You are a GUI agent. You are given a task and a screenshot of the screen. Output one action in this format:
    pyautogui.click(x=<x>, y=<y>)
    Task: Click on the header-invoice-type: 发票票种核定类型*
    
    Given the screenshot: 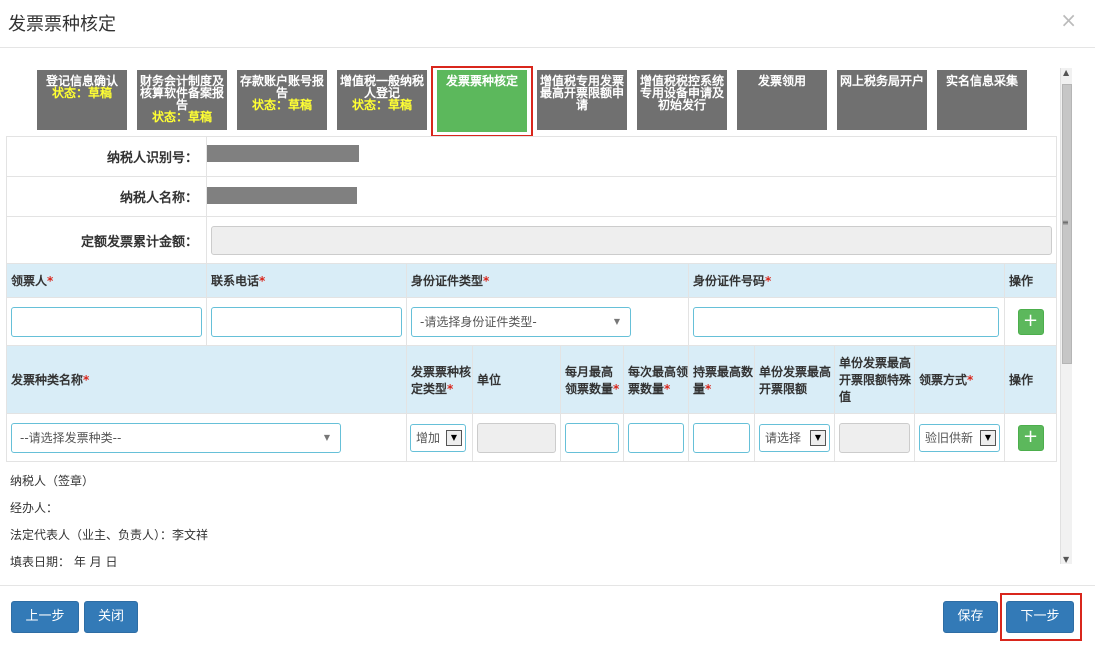 What is the action you would take?
    pyautogui.click(x=439, y=379)
    